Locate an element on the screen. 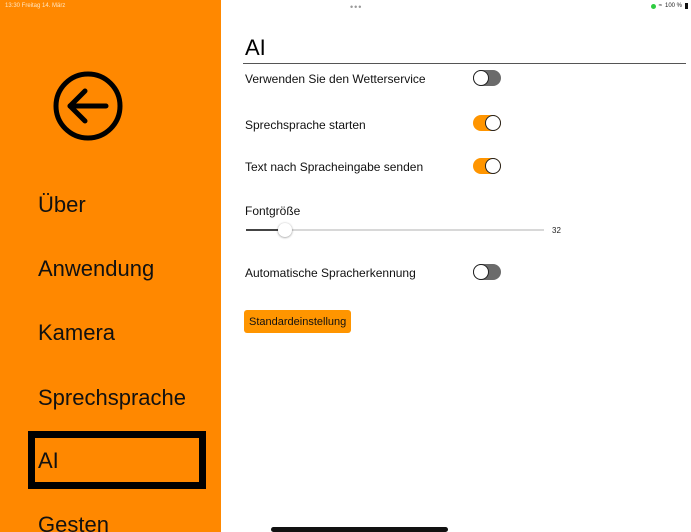 Image resolution: width=691 pixels, height=532 pixels. battery-icon is located at coordinates (686, 6).